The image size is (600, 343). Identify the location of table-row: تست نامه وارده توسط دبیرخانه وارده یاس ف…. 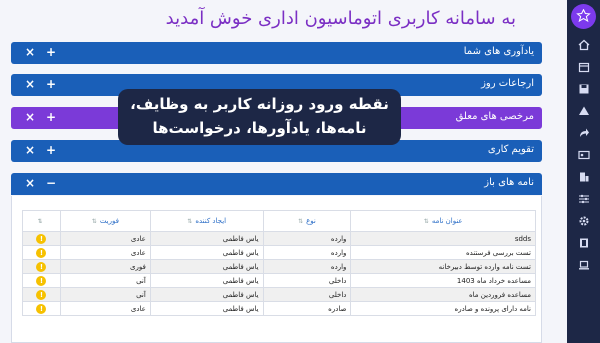
(279, 266).